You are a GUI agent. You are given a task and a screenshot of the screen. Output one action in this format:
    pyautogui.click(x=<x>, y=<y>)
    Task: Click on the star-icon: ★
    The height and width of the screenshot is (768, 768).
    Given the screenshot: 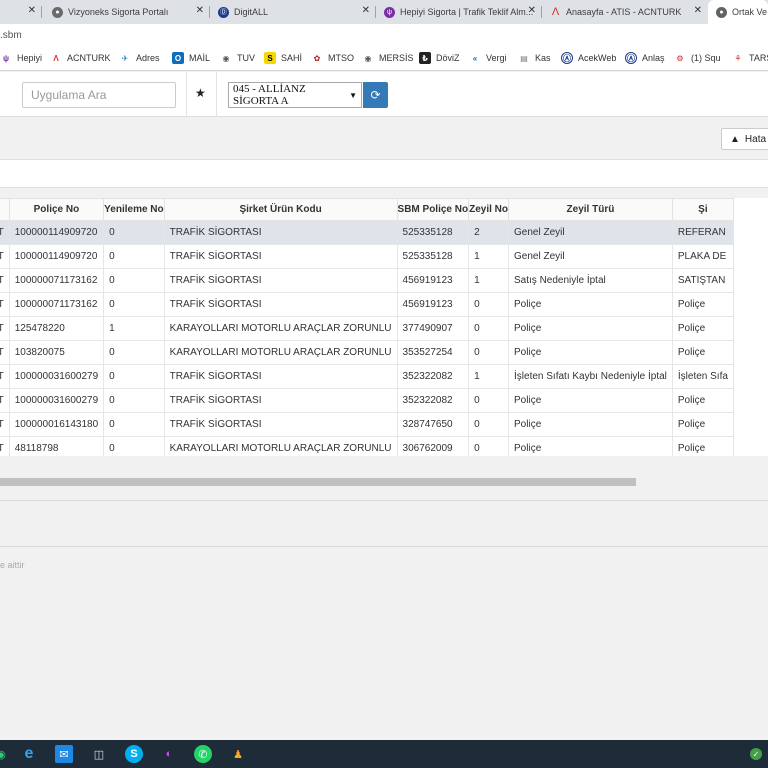 What is the action you would take?
    pyautogui.click(x=200, y=93)
    